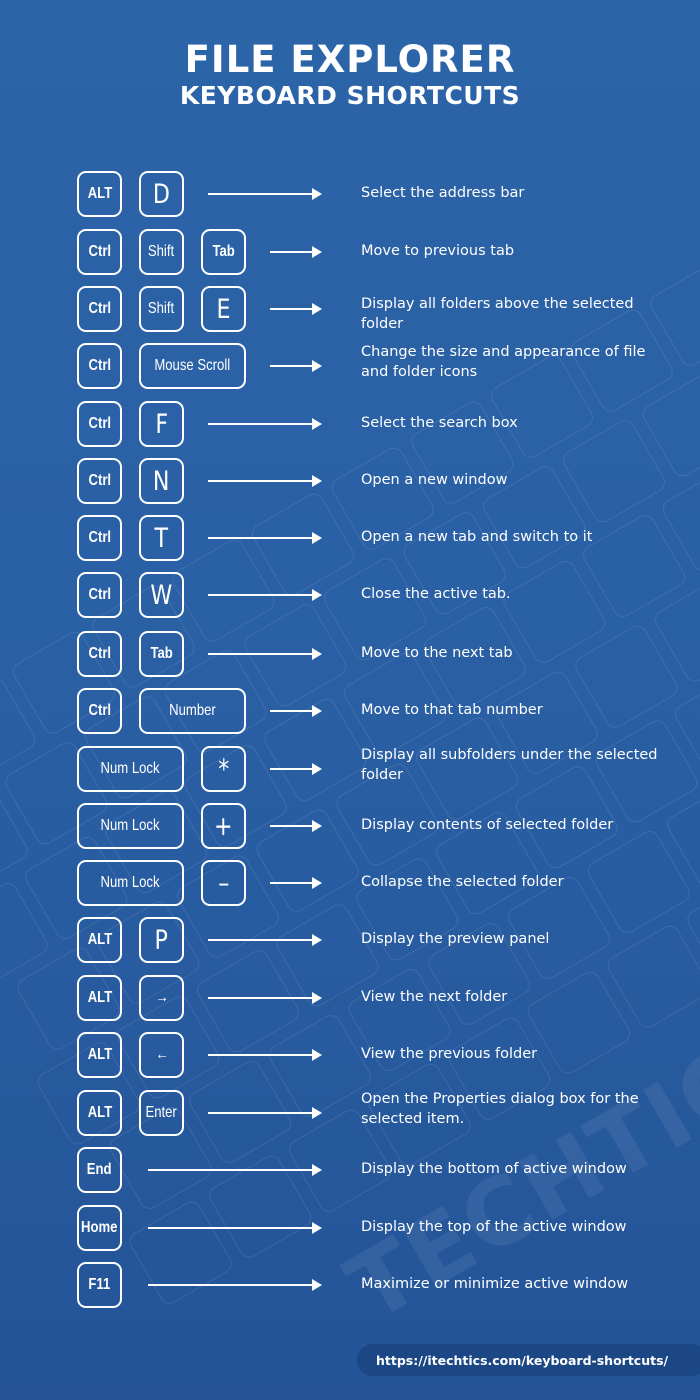 Image resolution: width=700 pixels, height=1400 pixels. I want to click on shortcut-description: Maximize or minimize active window, so click(495, 1284).